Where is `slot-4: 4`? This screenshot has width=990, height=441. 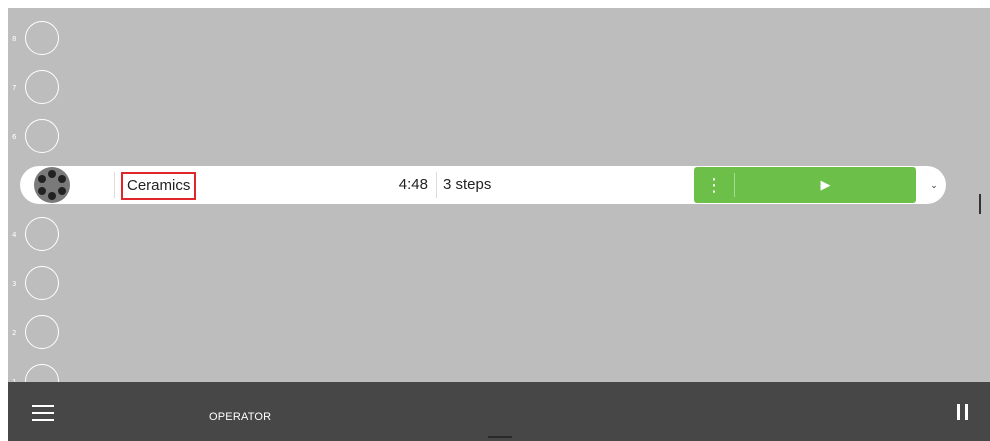
slot-4: 4 is located at coordinates (38, 236).